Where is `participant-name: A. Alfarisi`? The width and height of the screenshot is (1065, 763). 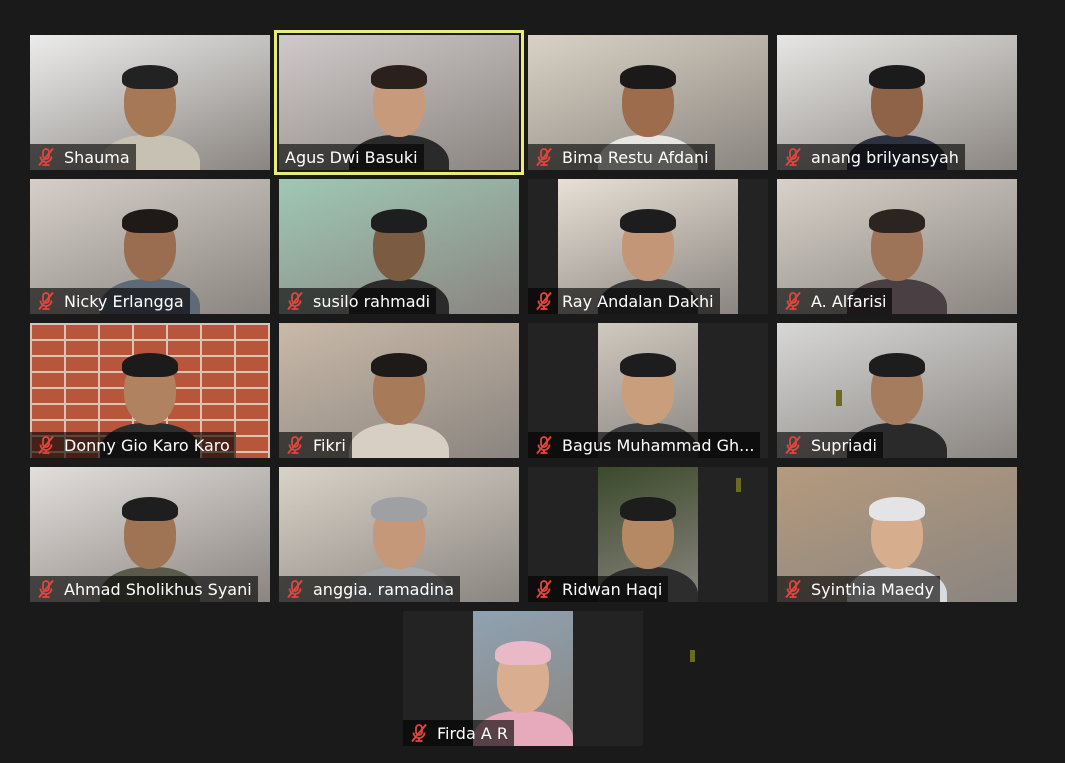
participant-name: A. Alfarisi is located at coordinates (849, 301).